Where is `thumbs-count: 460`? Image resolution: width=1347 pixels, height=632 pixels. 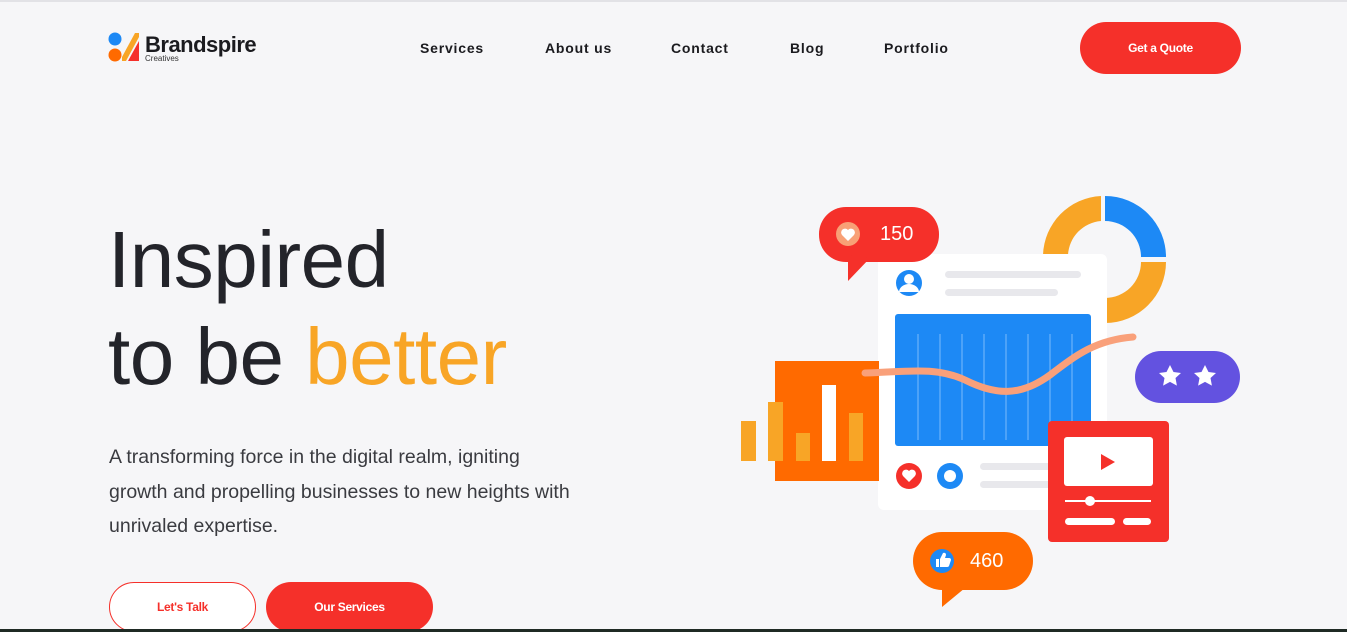 thumbs-count: 460 is located at coordinates (986, 561).